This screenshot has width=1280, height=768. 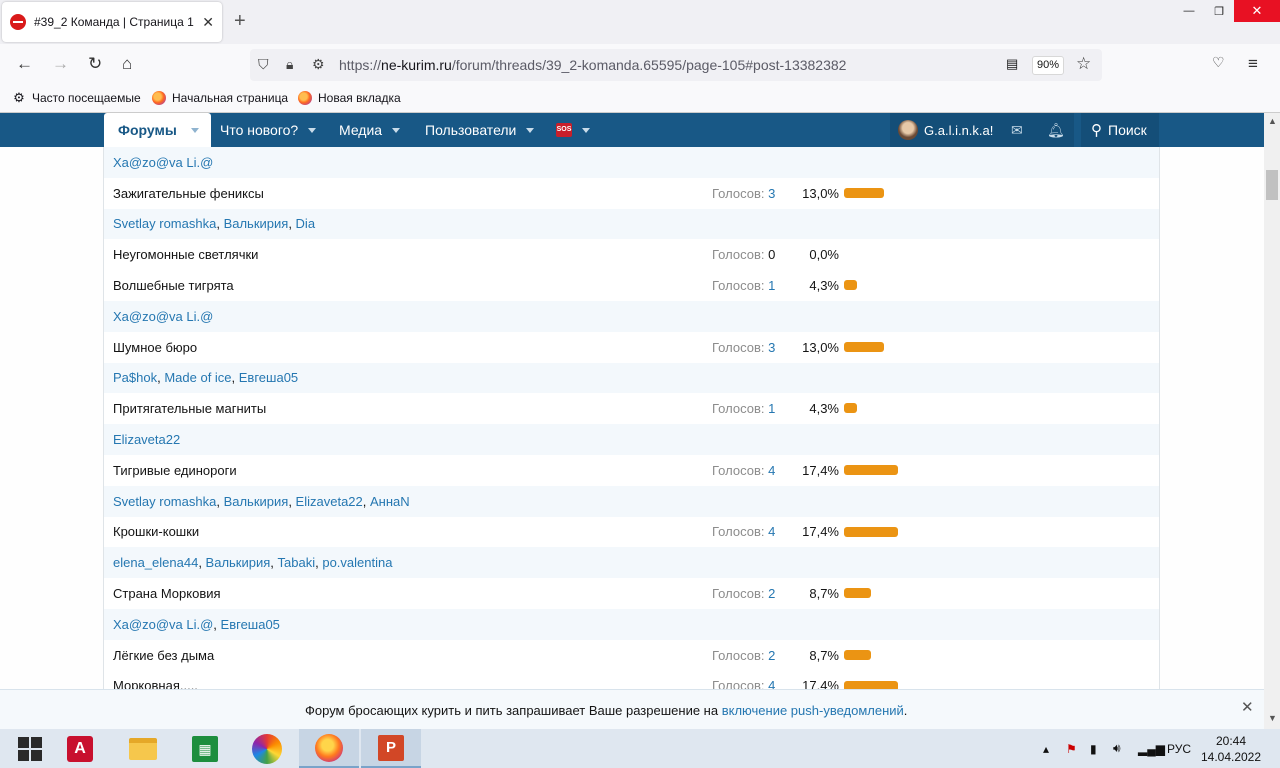 What do you see at coordinates (267, 748) in the screenshot?
I see `taskbar-color-app` at bounding box center [267, 748].